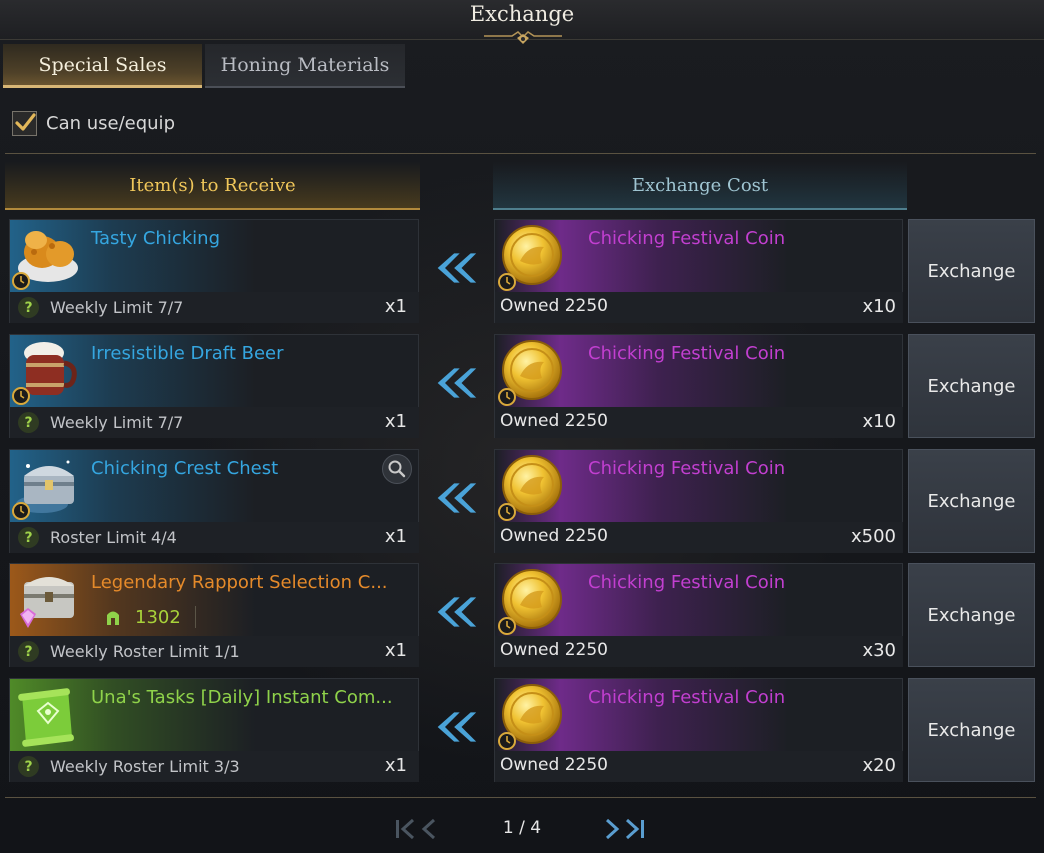  What do you see at coordinates (699, 766) in the screenshot?
I see `cost-strip: Owned 2250 x20` at bounding box center [699, 766].